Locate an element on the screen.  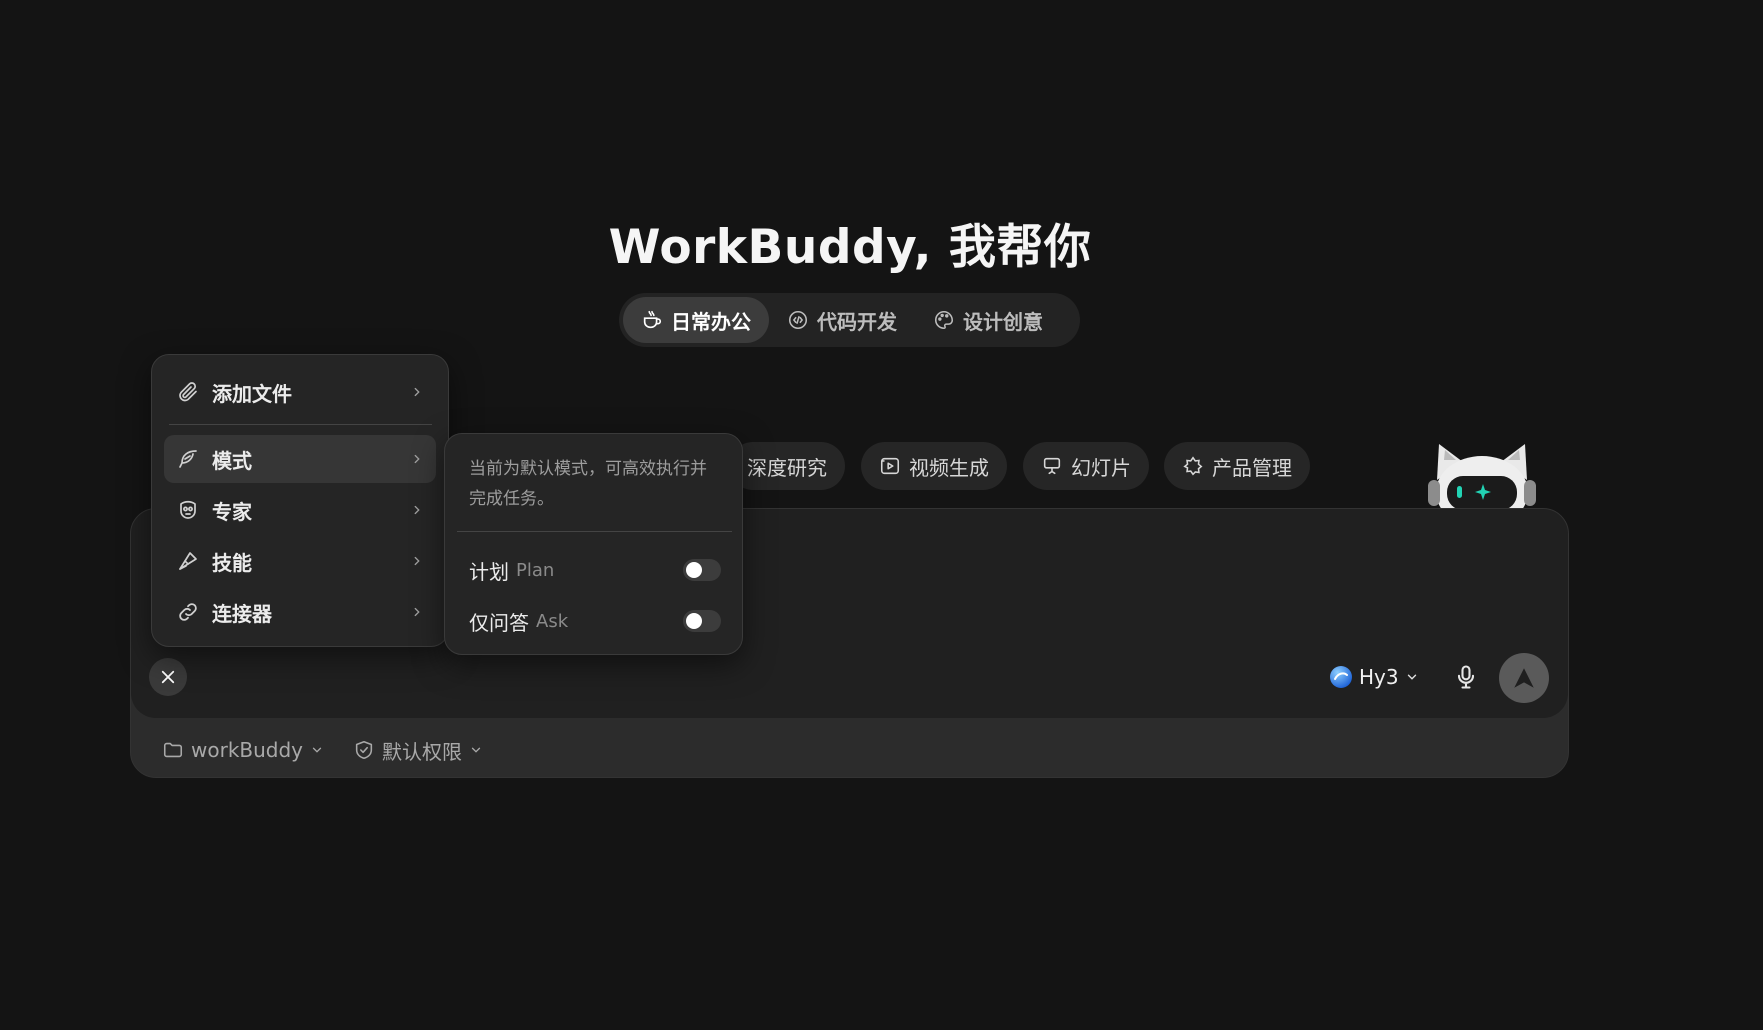
model-name: Hy3 is located at coordinates (1379, 677).